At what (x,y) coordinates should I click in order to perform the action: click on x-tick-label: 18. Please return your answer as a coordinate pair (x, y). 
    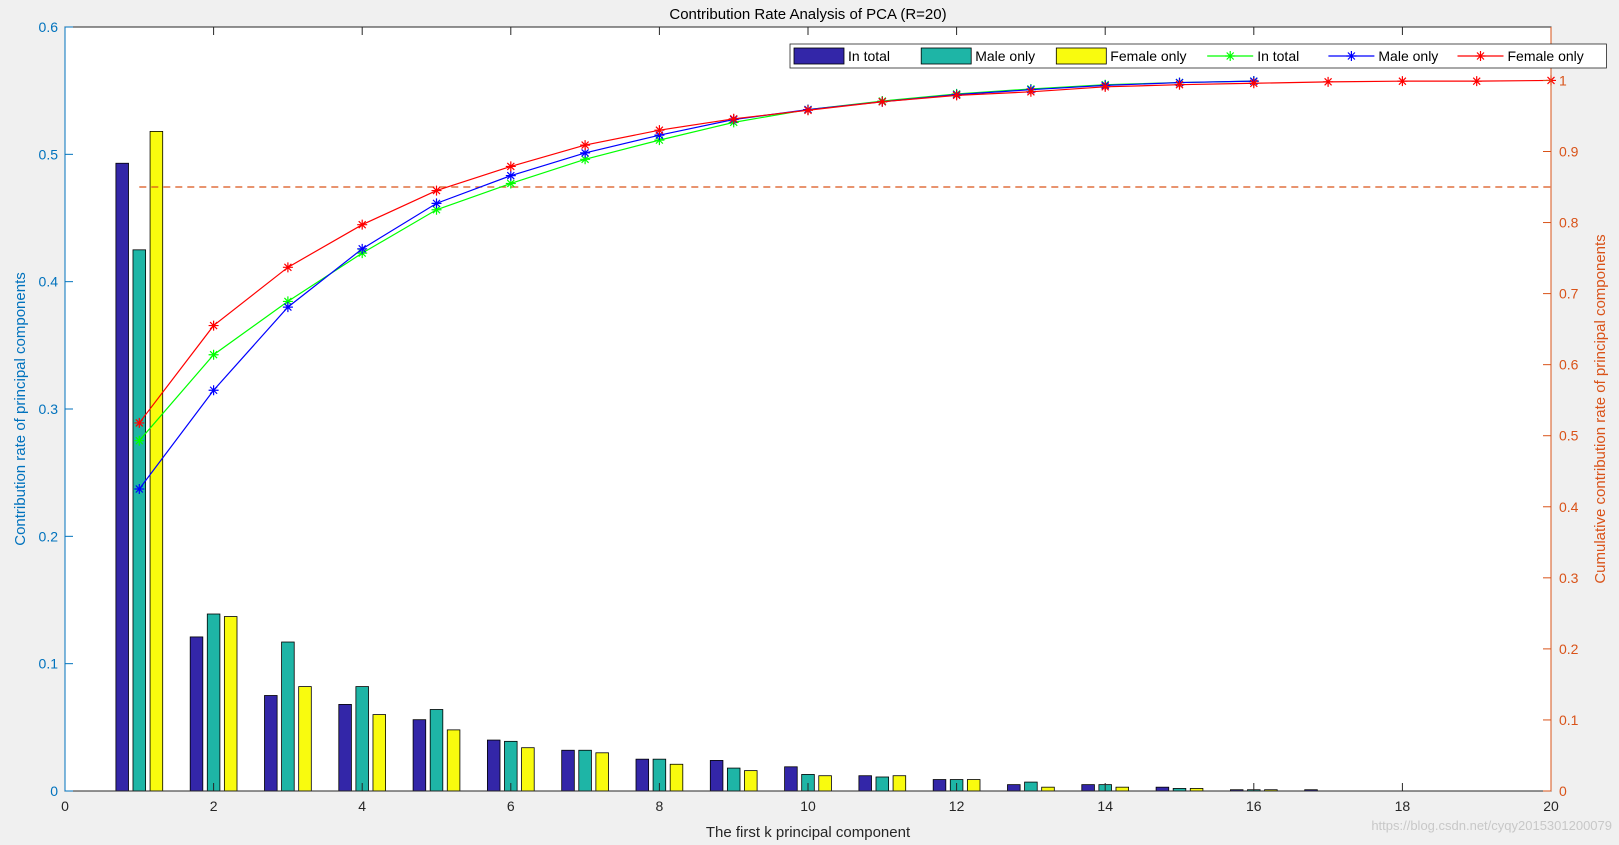
    Looking at the image, I should click on (1403, 806).